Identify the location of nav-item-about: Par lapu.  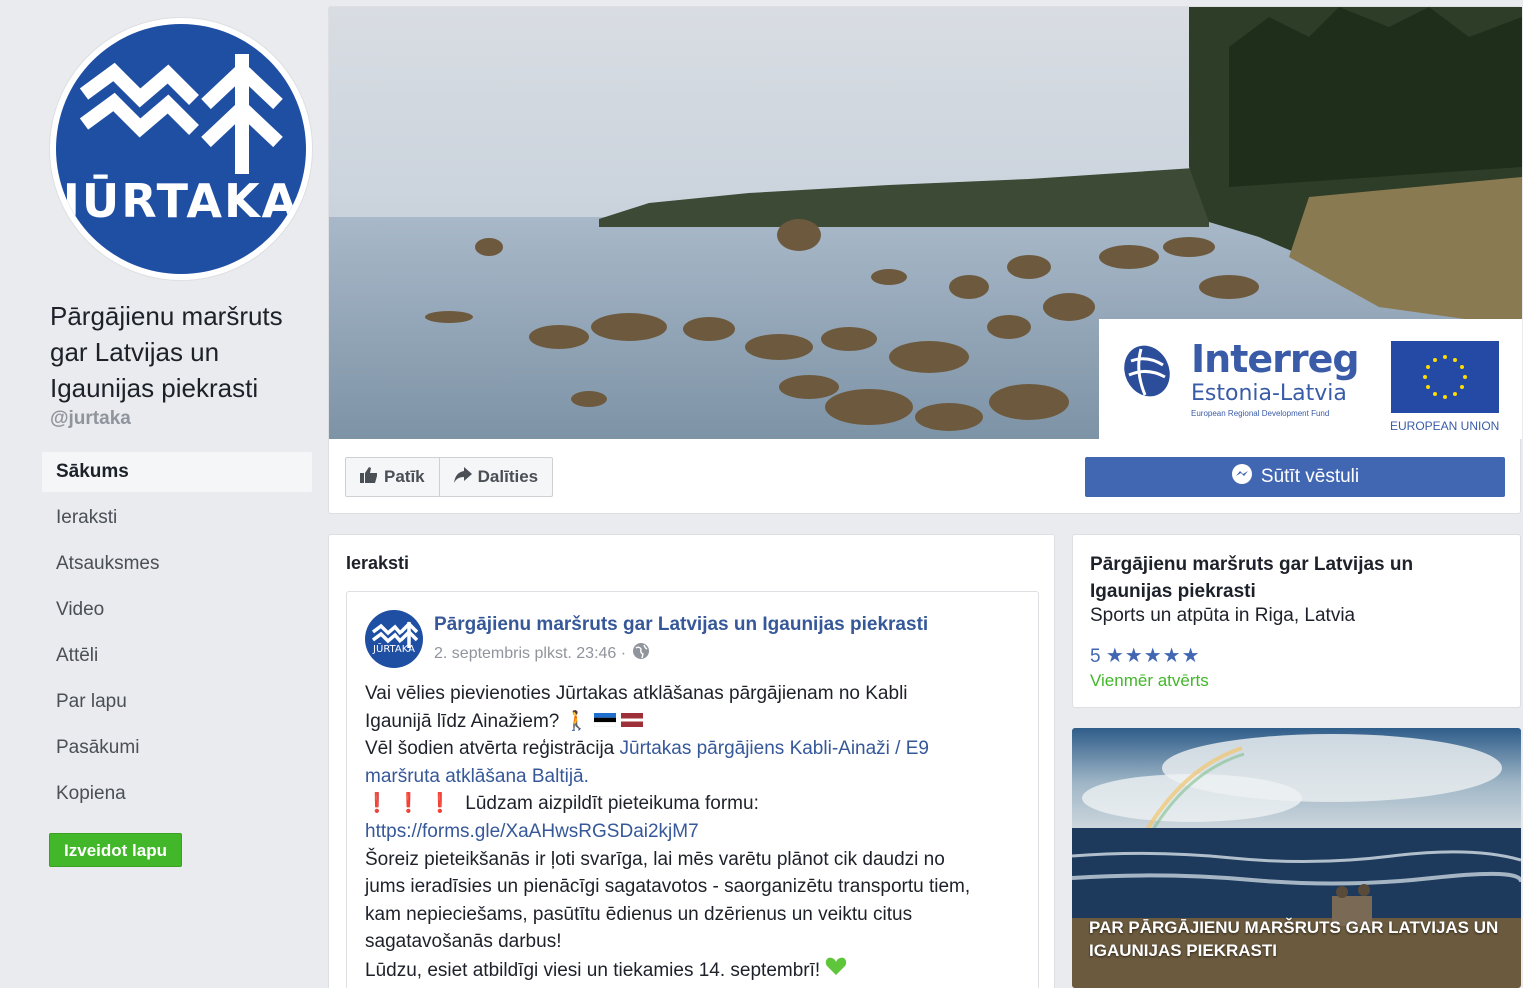
(177, 705).